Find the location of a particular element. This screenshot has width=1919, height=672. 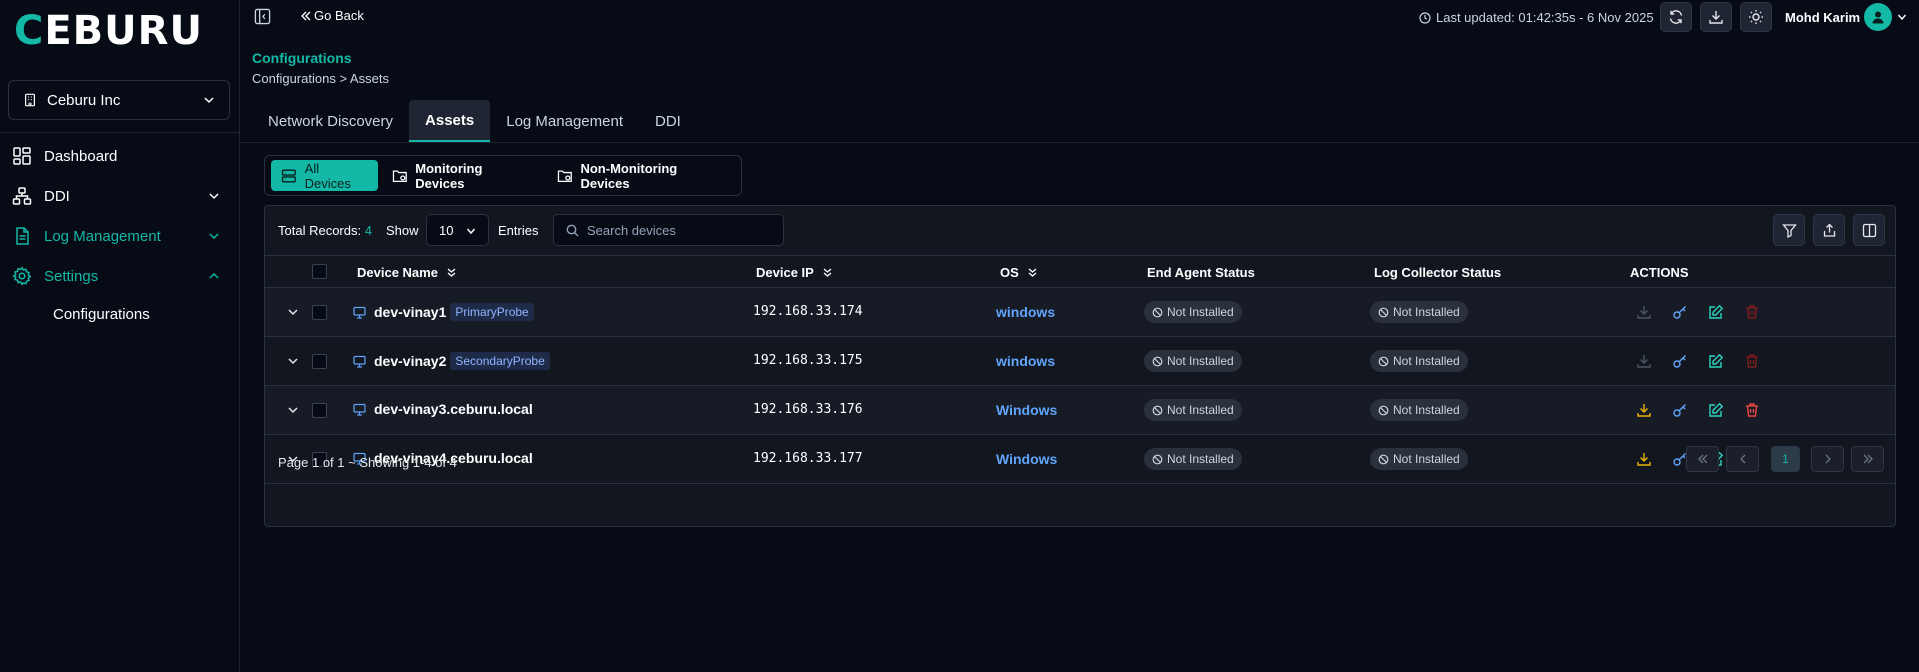

refresh-button is located at coordinates (1676, 17).